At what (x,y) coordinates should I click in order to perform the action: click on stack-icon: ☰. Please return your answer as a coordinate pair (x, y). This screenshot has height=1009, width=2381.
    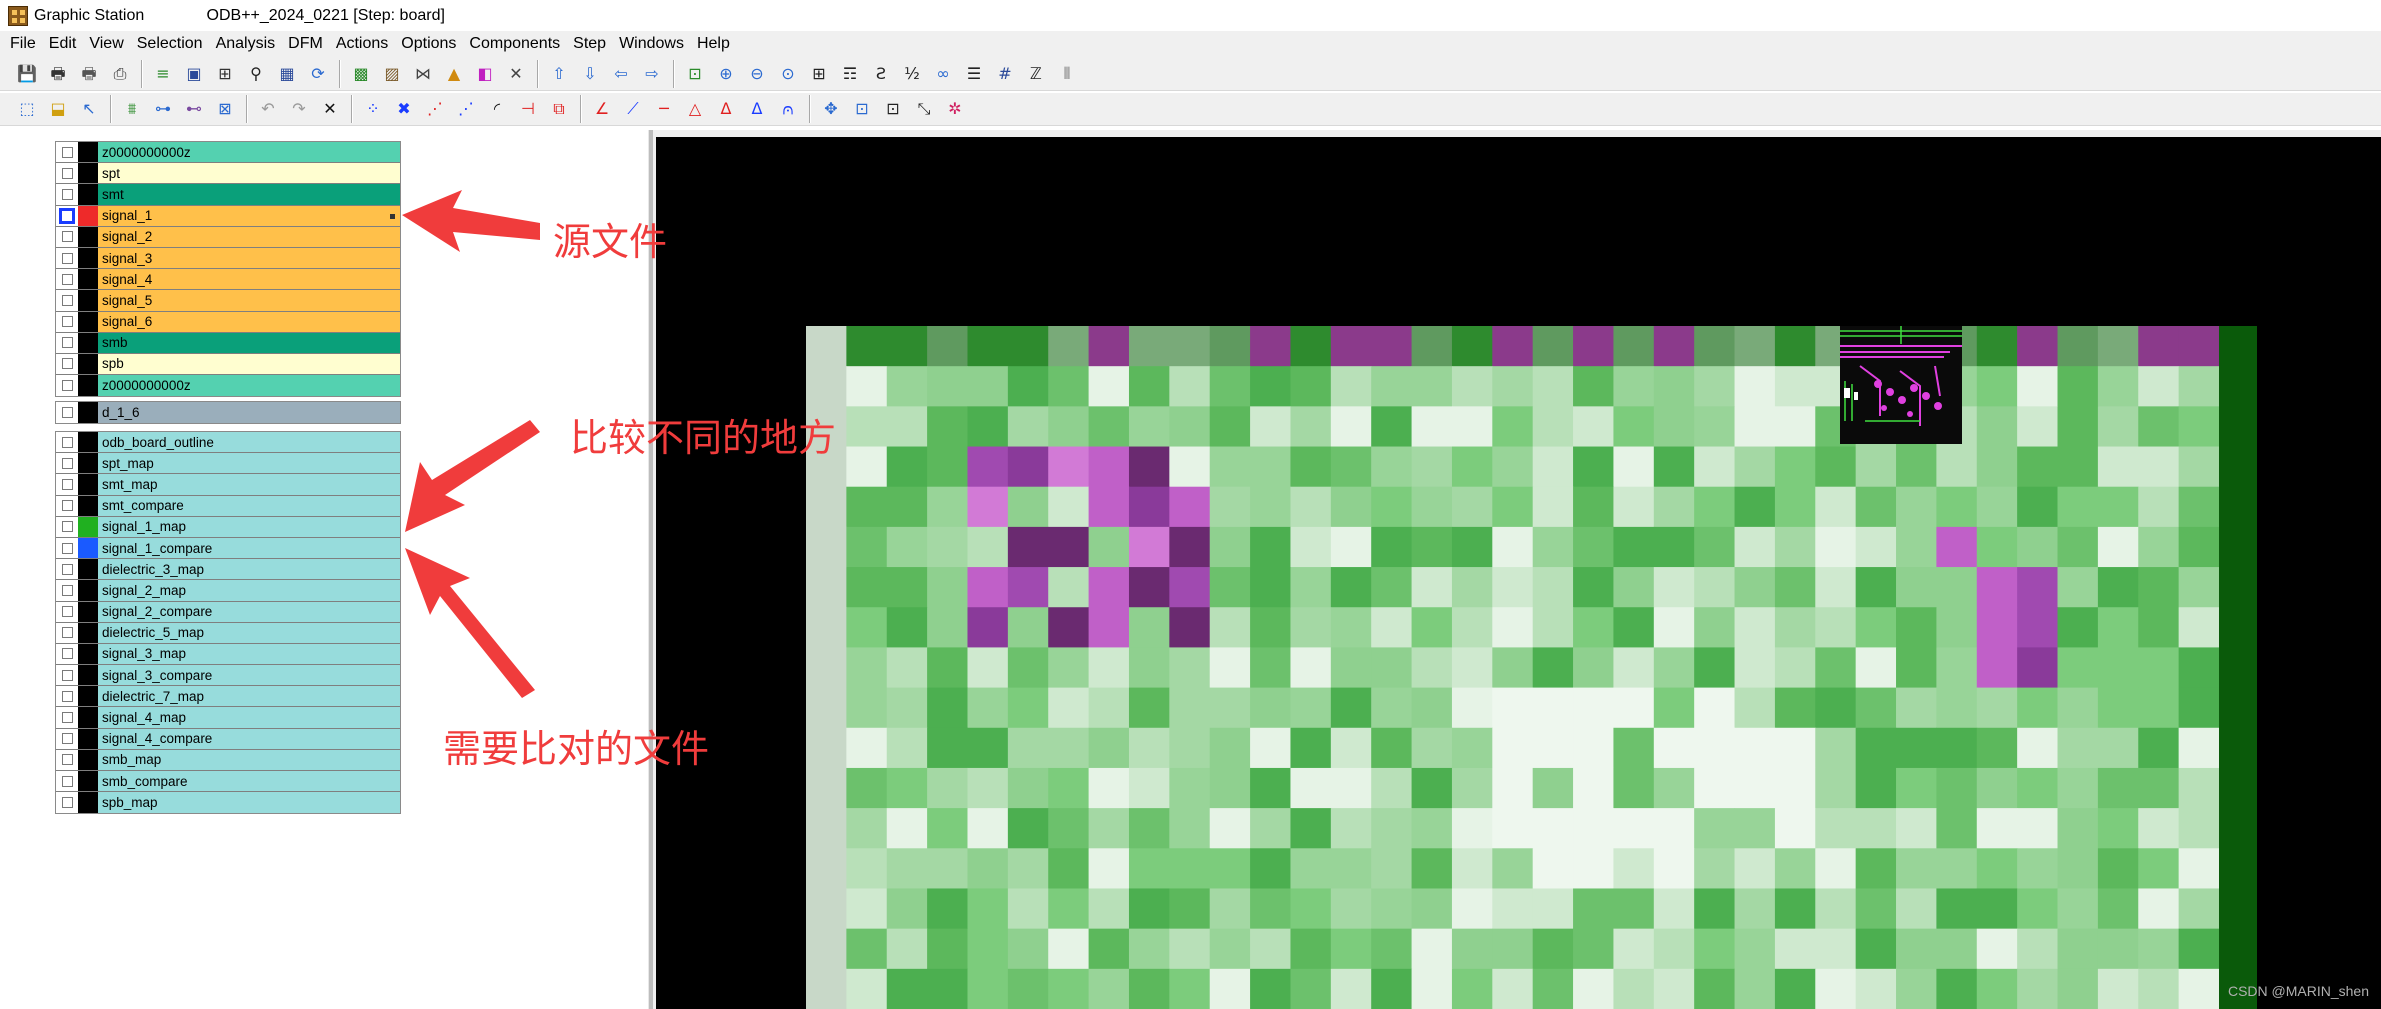
    Looking at the image, I should click on (974, 74).